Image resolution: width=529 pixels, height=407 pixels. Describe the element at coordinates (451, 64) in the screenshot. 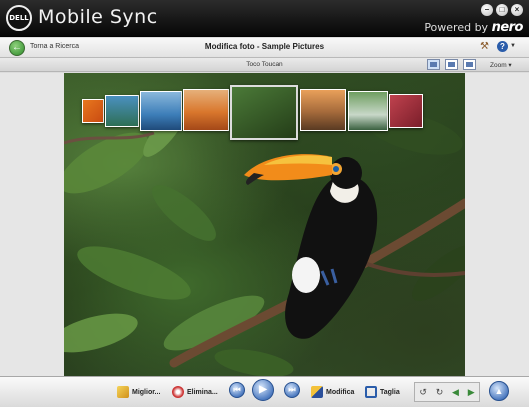

I see `grid-view-button` at that location.